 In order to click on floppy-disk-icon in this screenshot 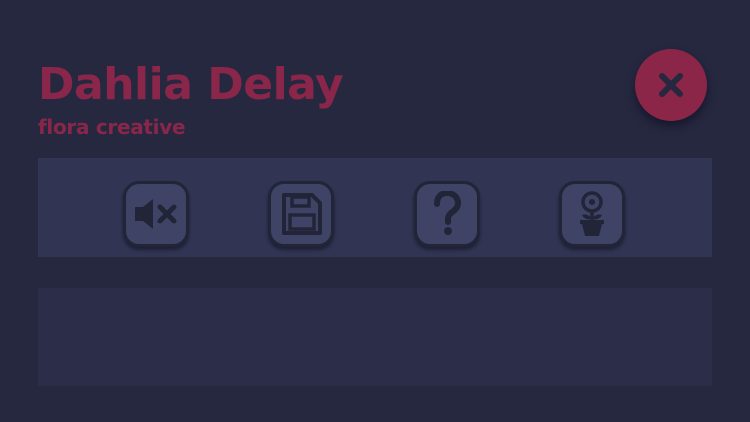, I will do `click(302, 214)`.